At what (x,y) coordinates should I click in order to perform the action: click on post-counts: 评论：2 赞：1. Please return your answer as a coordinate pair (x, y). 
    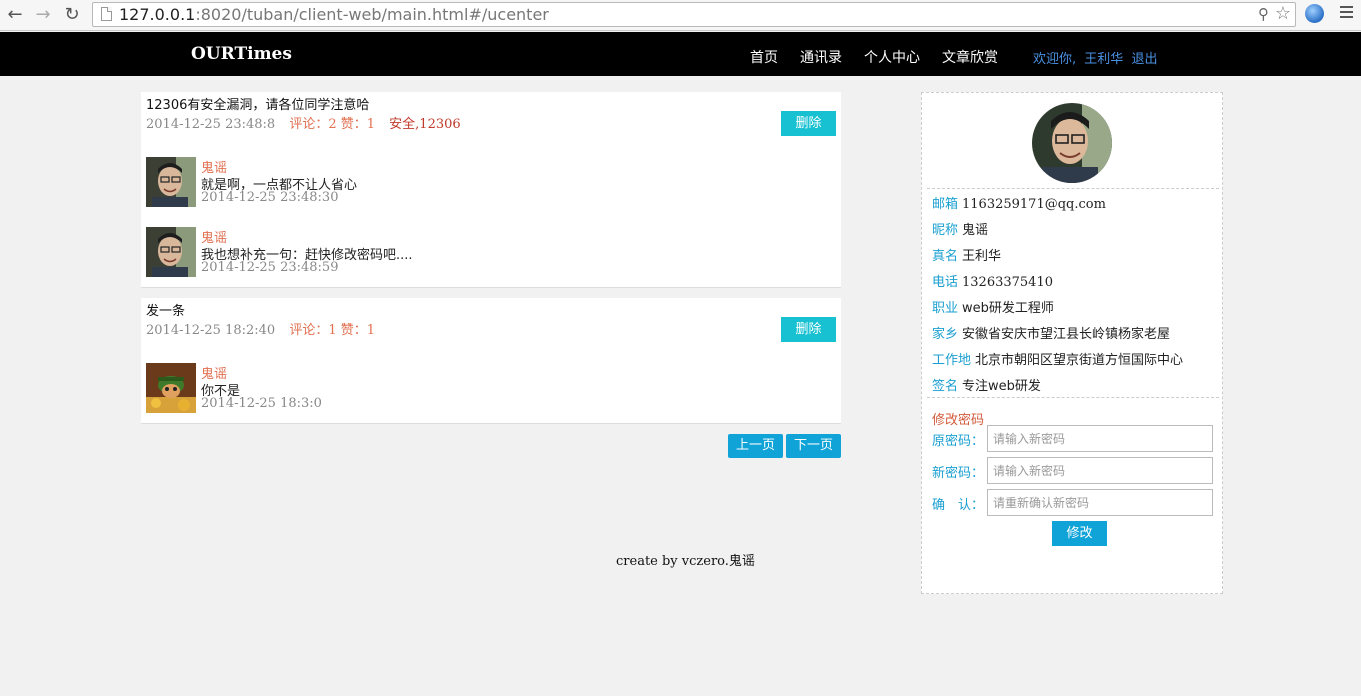
    Looking at the image, I should click on (332, 124).